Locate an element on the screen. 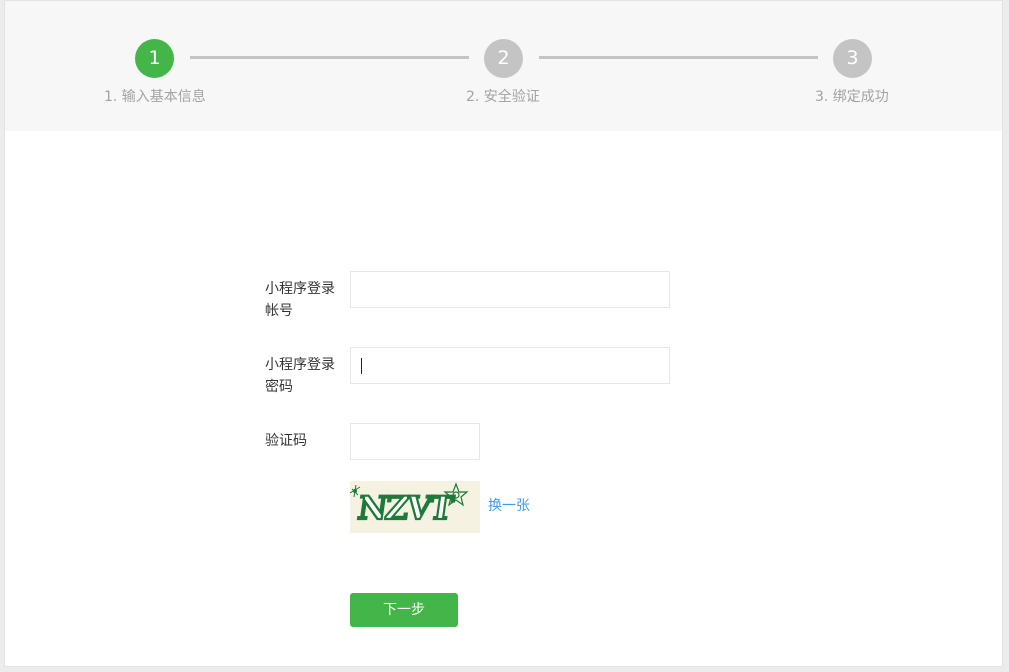  captcha-label: 验证码 is located at coordinates (286, 441).